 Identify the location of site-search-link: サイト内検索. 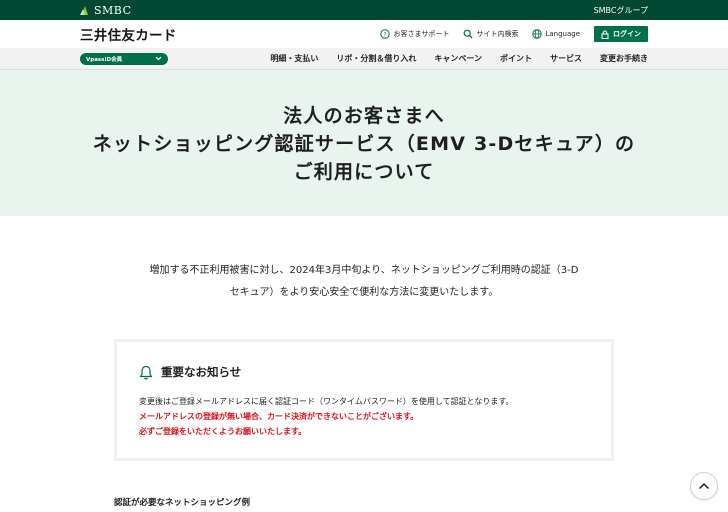
(490, 34).